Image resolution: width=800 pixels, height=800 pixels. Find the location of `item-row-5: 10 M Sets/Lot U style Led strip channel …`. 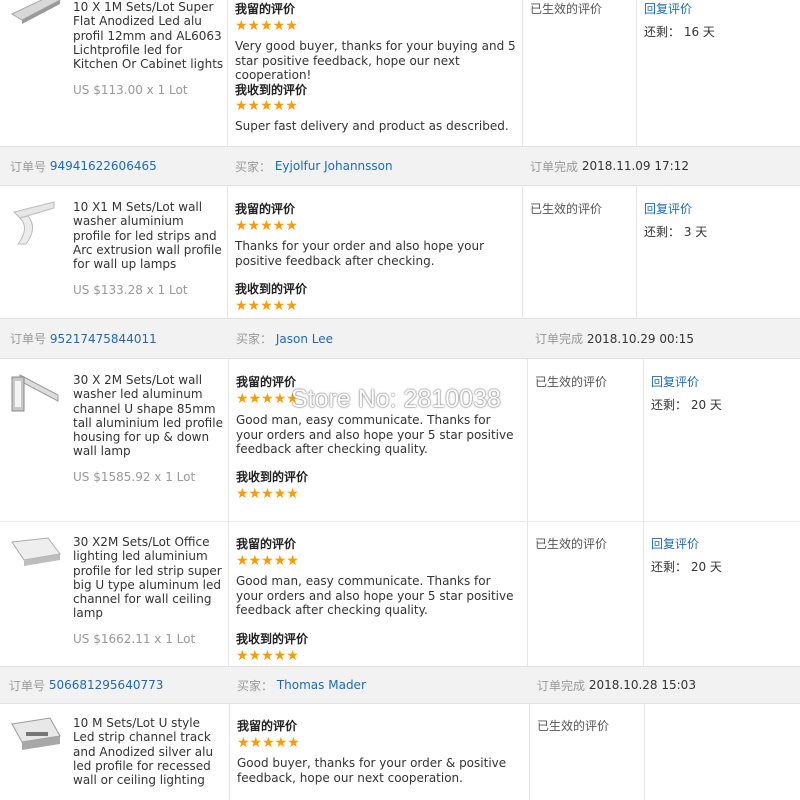

item-row-5: 10 M Sets/Lot U style Led strip channel … is located at coordinates (400, 752).